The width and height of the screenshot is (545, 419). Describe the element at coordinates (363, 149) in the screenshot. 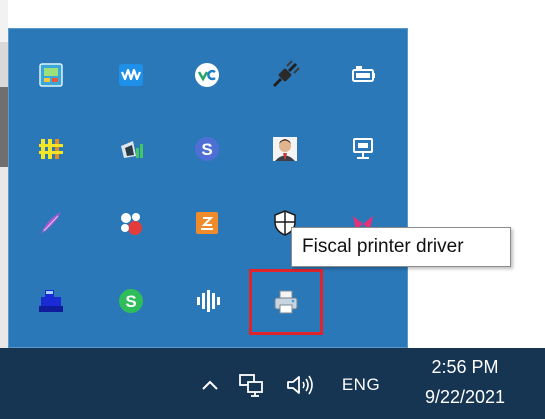

I see `network-monitor-icon` at that location.